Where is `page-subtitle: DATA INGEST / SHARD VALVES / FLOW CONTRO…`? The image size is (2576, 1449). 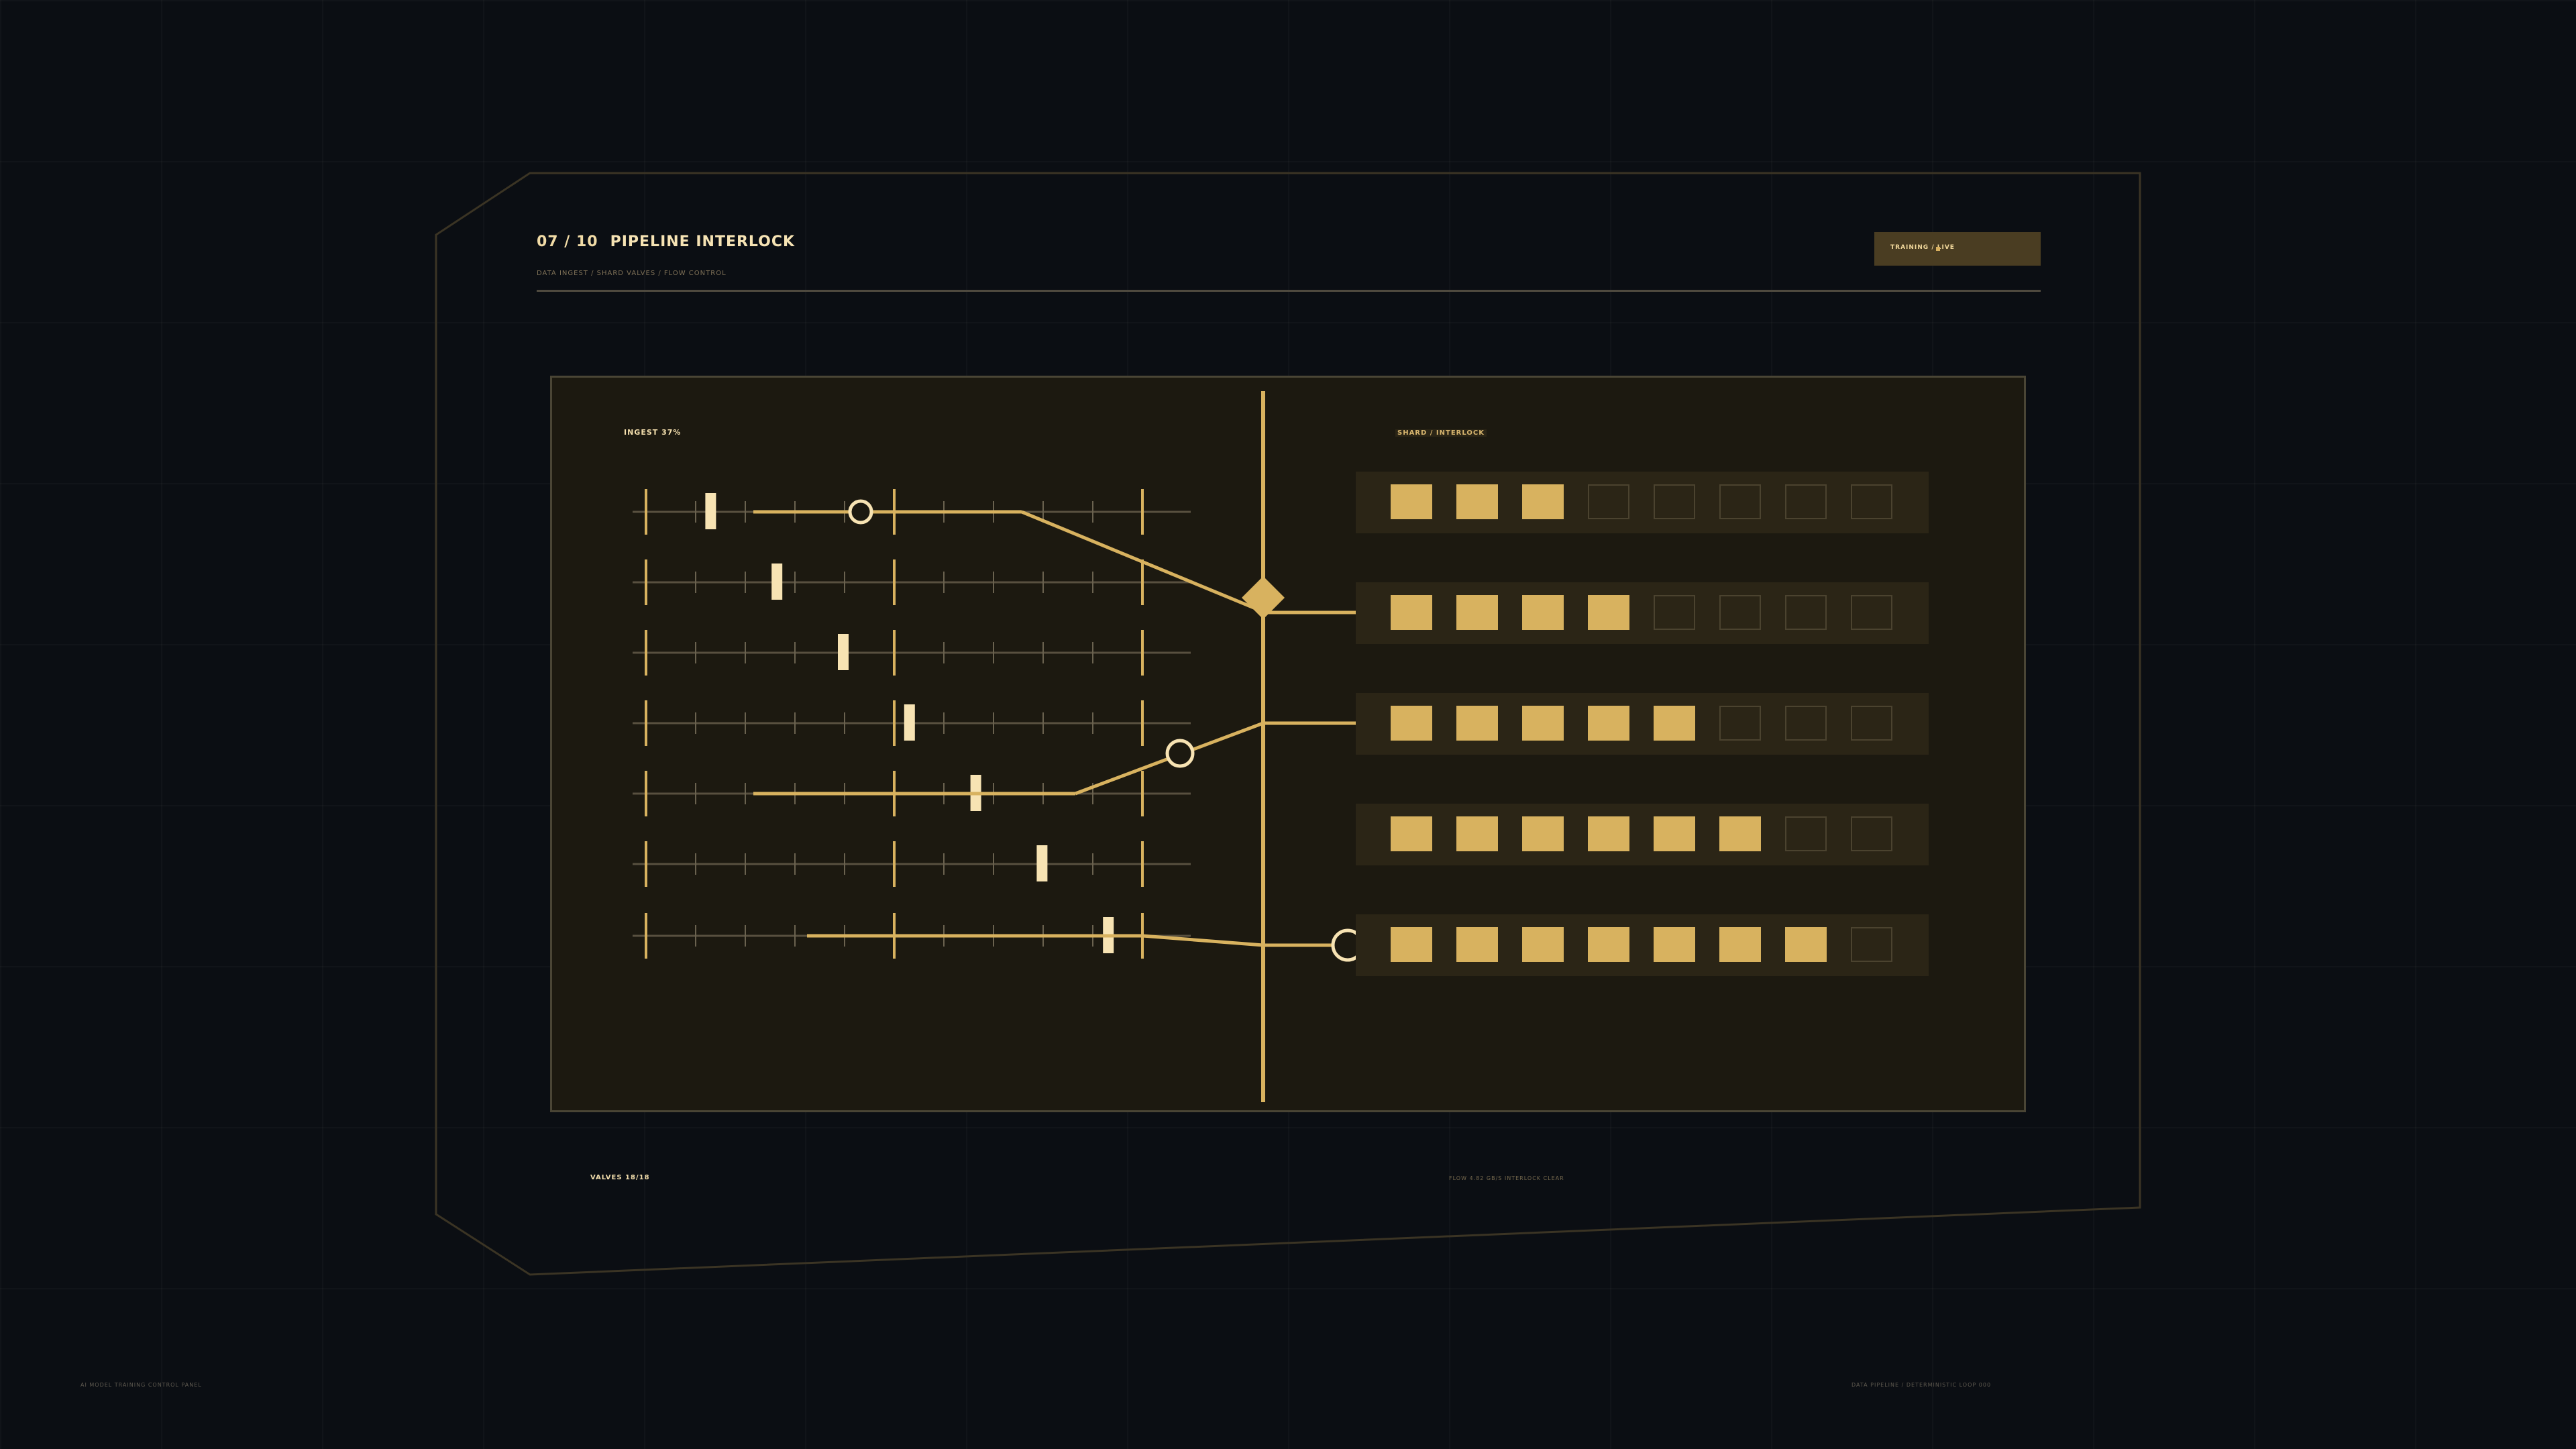
page-subtitle: DATA INGEST / SHARD VALVES / FLOW CONTRO… is located at coordinates (632, 273).